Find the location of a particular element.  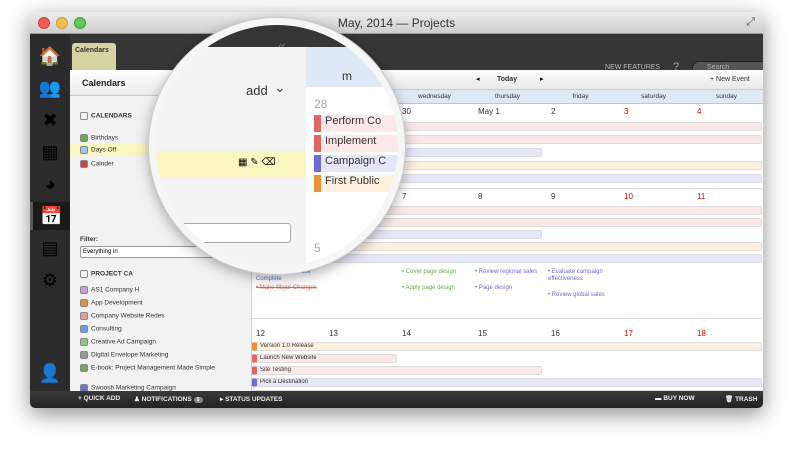

day-header: friday is located at coordinates (580, 96).